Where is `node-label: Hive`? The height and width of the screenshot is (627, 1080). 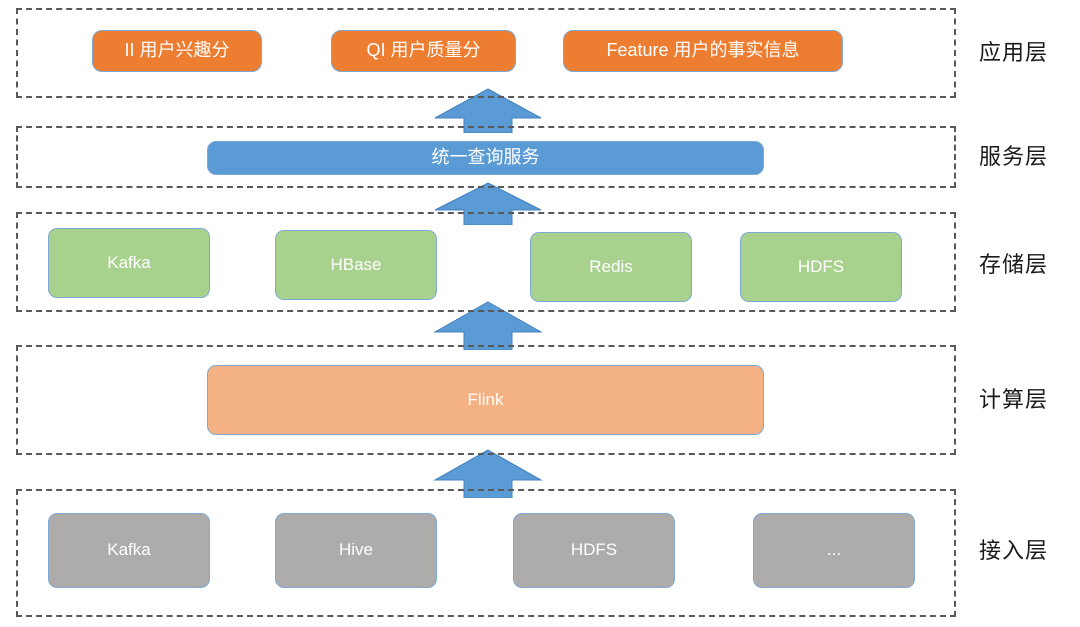 node-label: Hive is located at coordinates (355, 550).